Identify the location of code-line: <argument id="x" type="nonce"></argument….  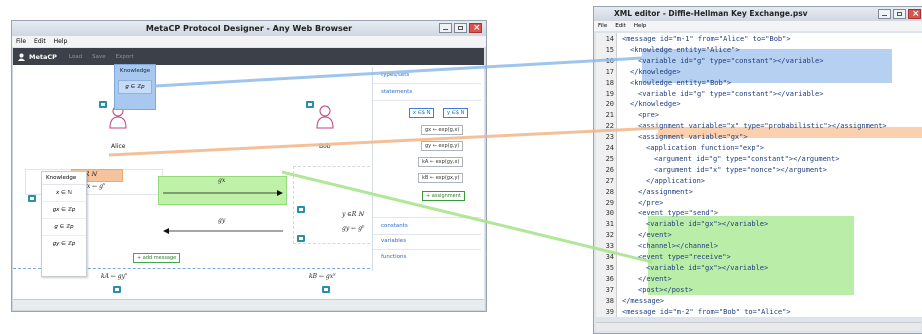
(740, 170).